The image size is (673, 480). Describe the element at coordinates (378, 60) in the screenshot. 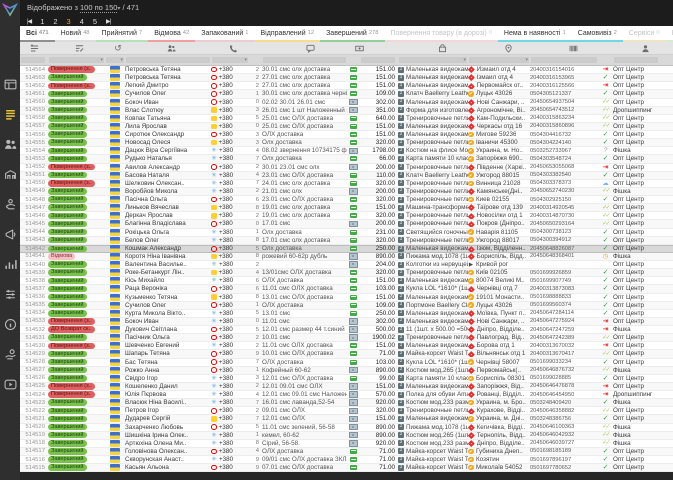

I see `filter-input-amount` at that location.